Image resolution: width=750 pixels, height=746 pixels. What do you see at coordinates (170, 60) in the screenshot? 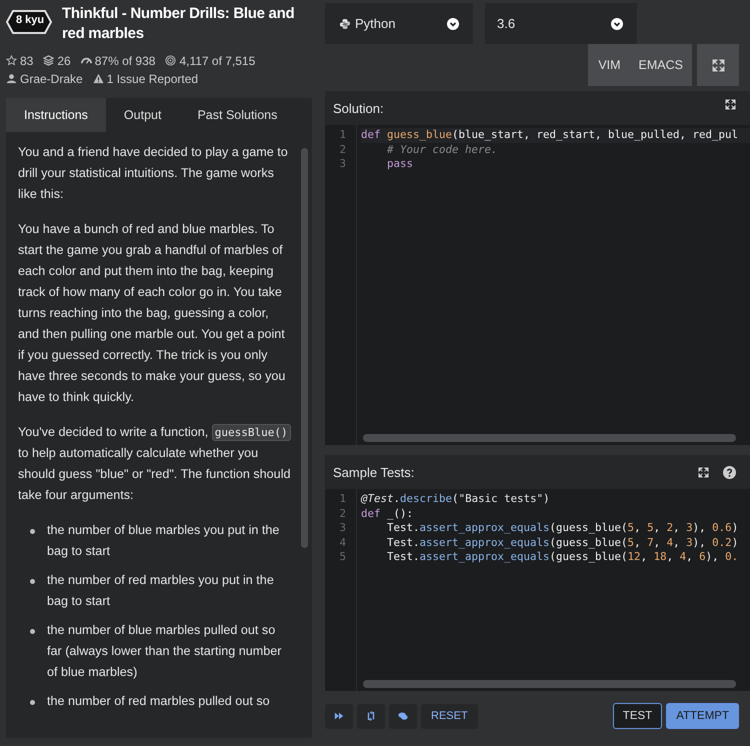
I see `target-icon` at bounding box center [170, 60].